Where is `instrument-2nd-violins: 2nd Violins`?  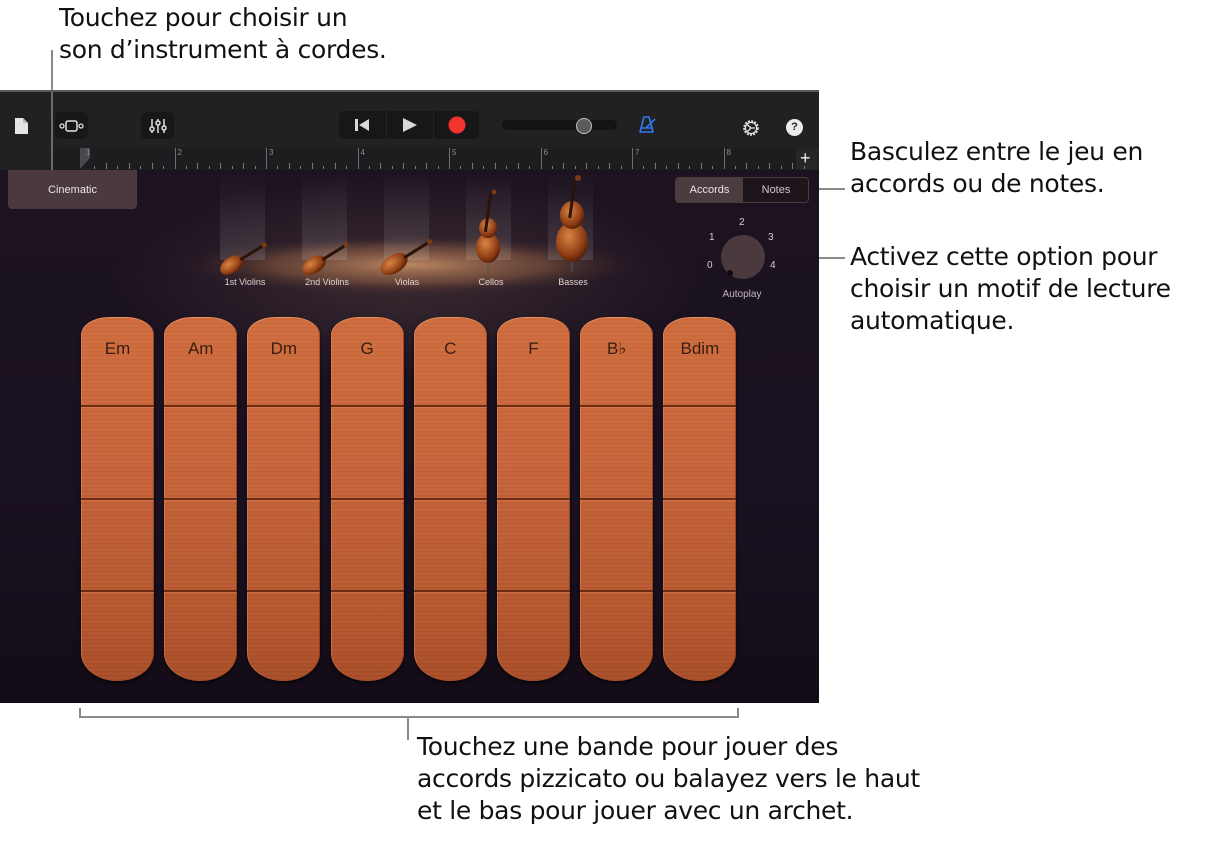 instrument-2nd-violins: 2nd Violins is located at coordinates (327, 282).